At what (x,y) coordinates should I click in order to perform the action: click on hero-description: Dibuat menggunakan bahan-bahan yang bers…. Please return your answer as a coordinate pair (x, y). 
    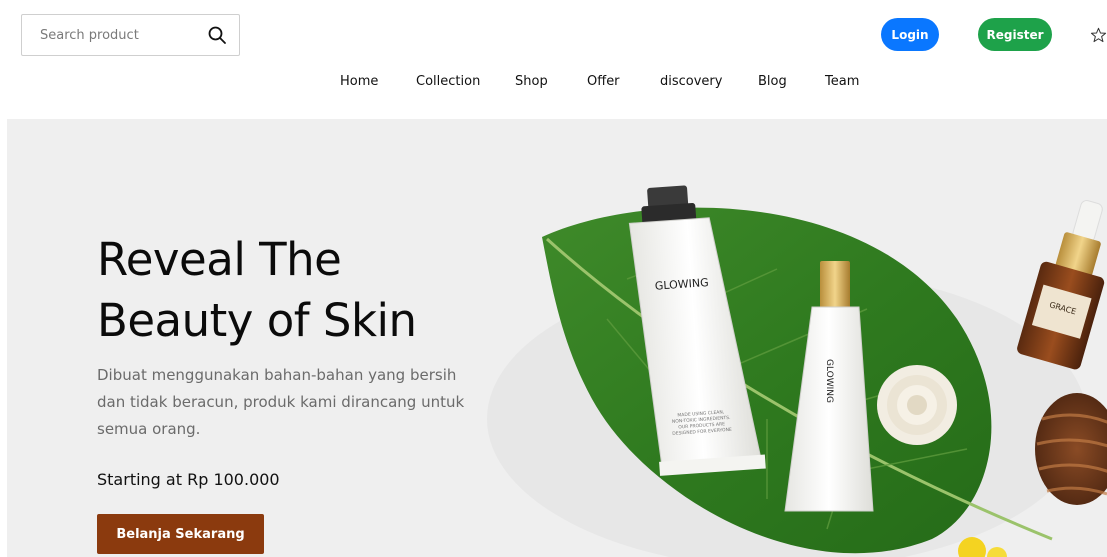
    Looking at the image, I should click on (281, 402).